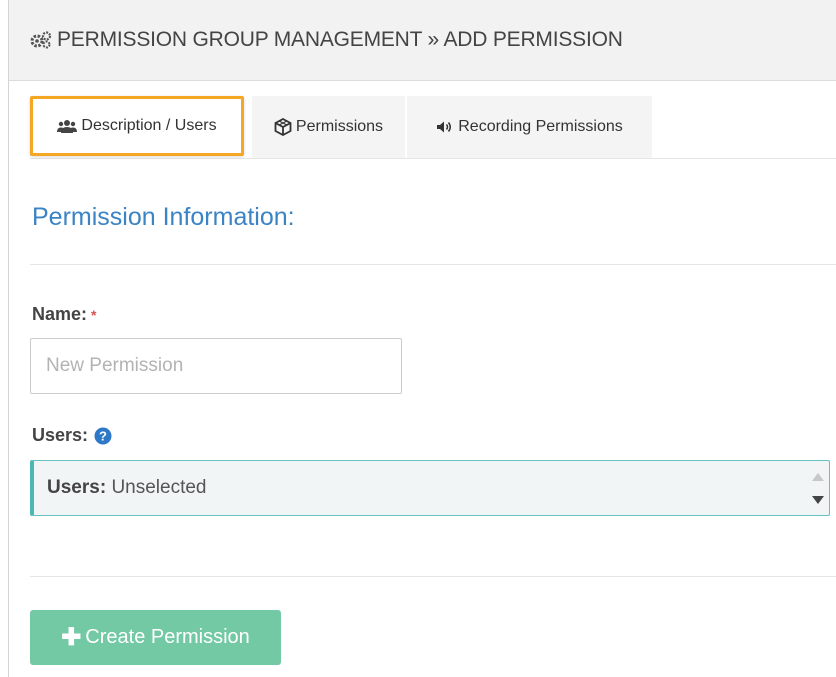 Image resolution: width=836 pixels, height=677 pixels. Describe the element at coordinates (339, 126) in the screenshot. I see `tab-label: Permissions` at that location.